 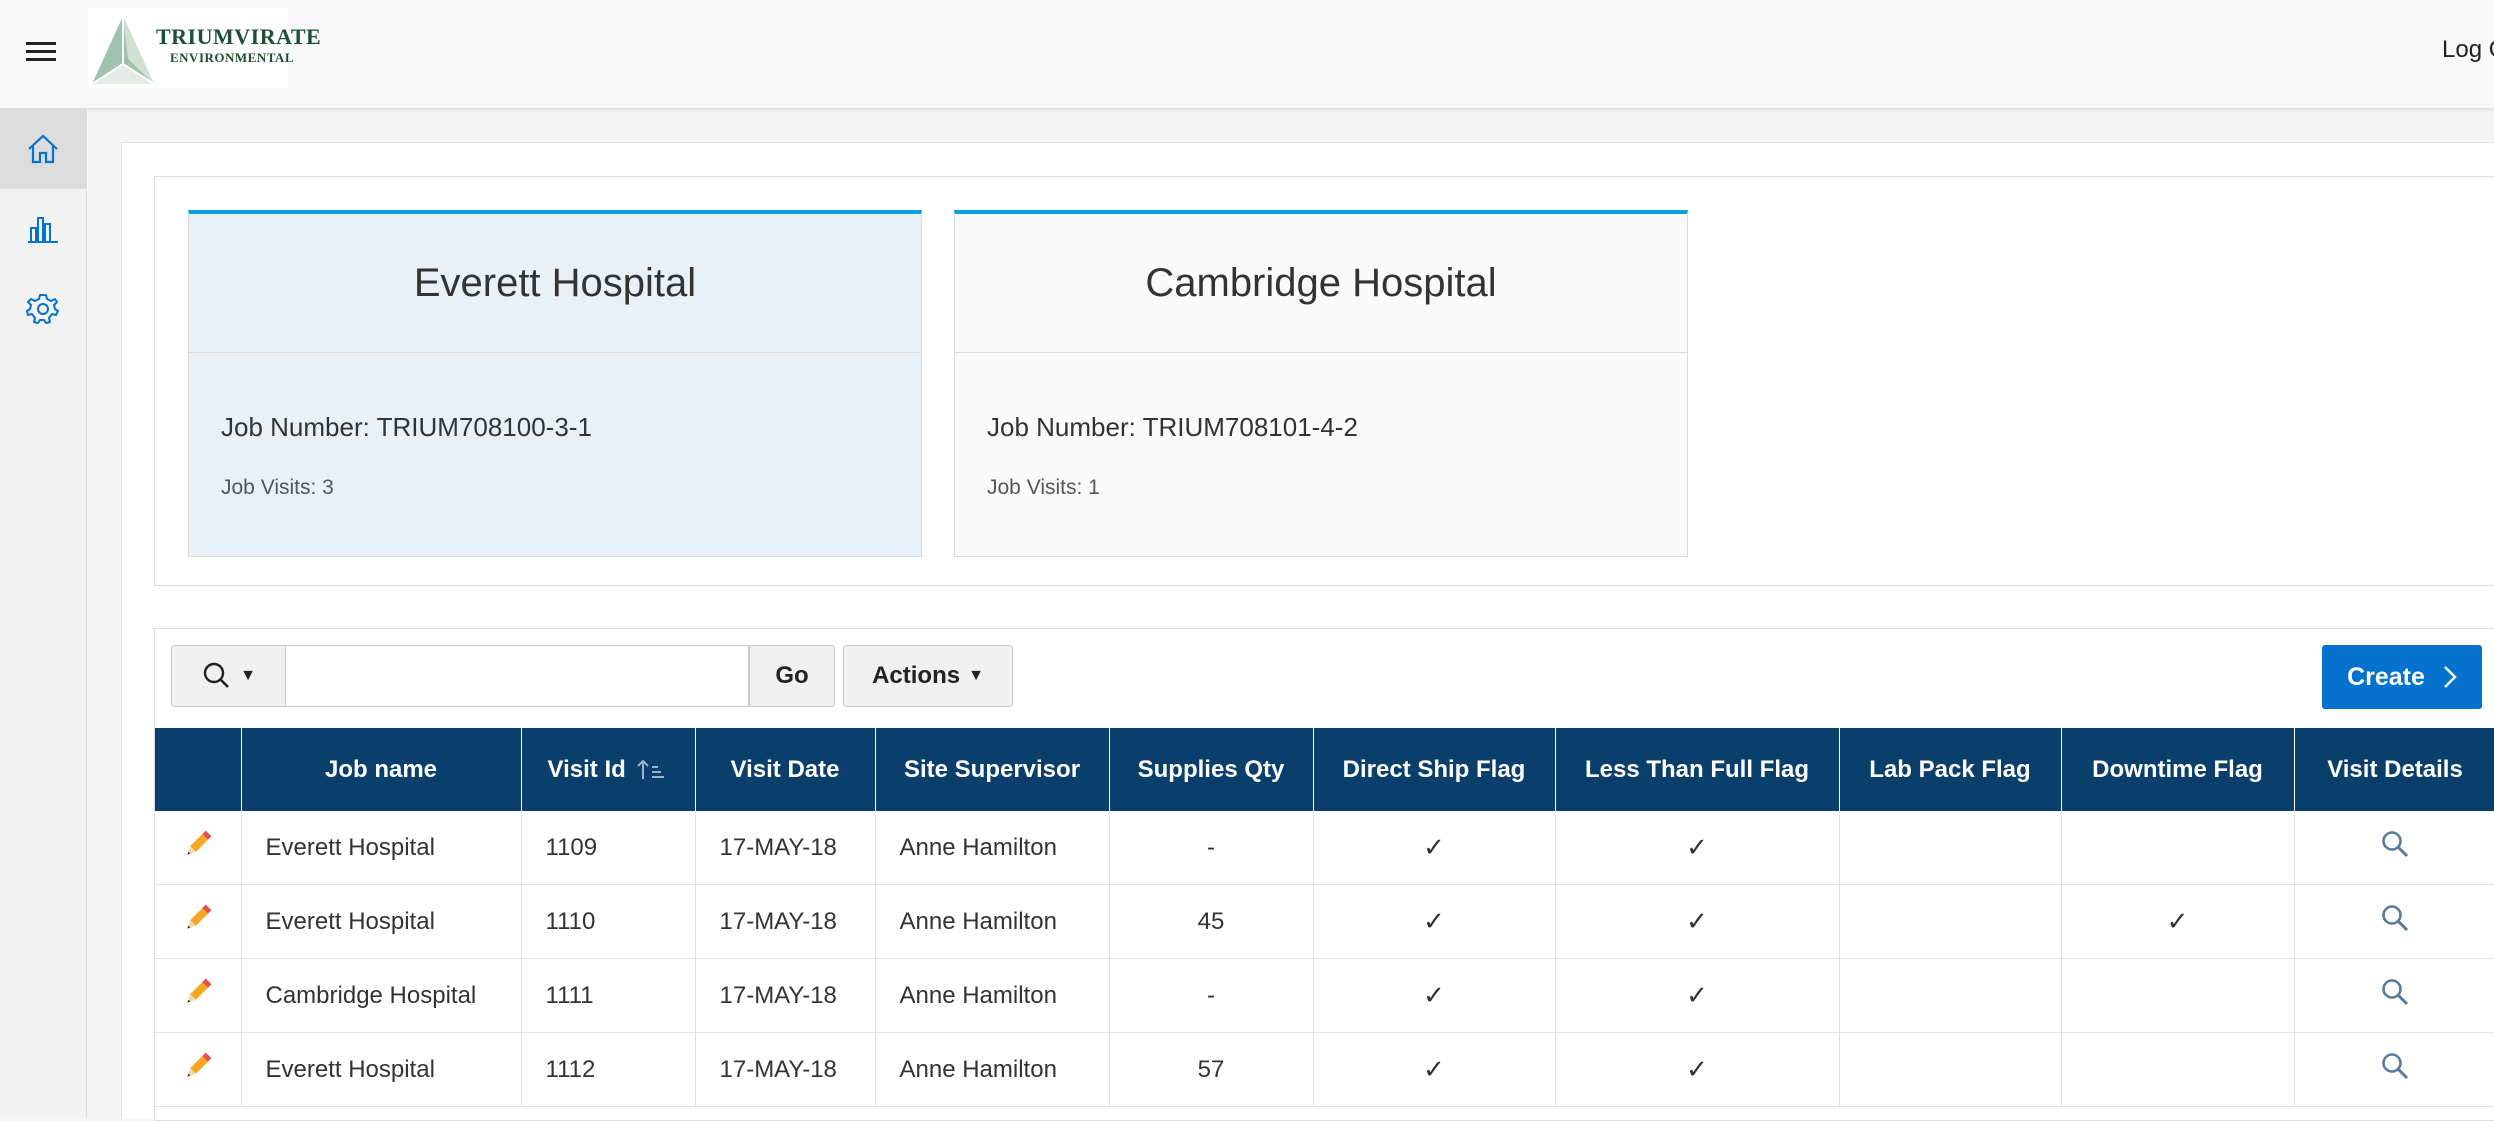 I want to click on logo-text-line2: Environmental, so click(x=232, y=57).